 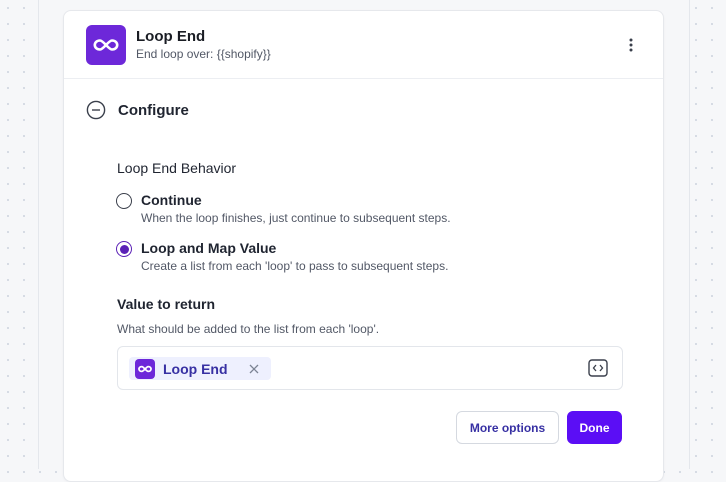 I want to click on more-options-button: More options, so click(x=507, y=427).